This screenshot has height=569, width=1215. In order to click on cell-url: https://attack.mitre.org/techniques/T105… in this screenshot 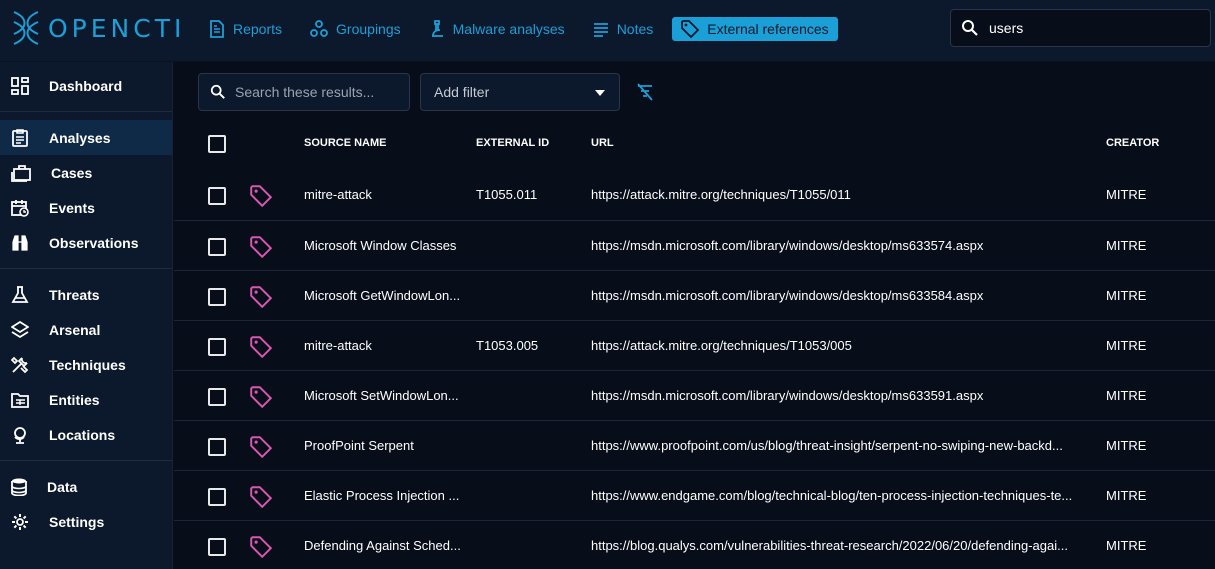, I will do `click(721, 194)`.